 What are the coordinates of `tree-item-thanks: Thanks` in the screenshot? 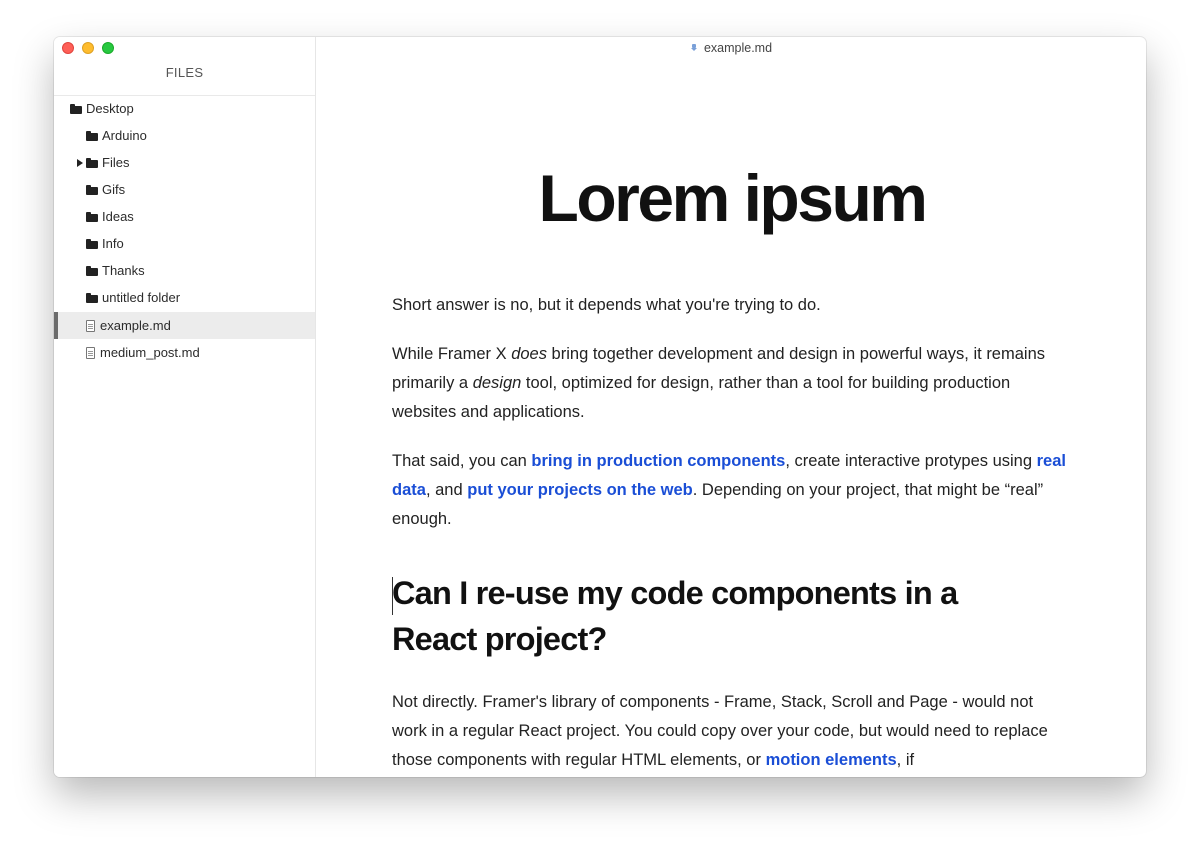 It's located at (184, 270).